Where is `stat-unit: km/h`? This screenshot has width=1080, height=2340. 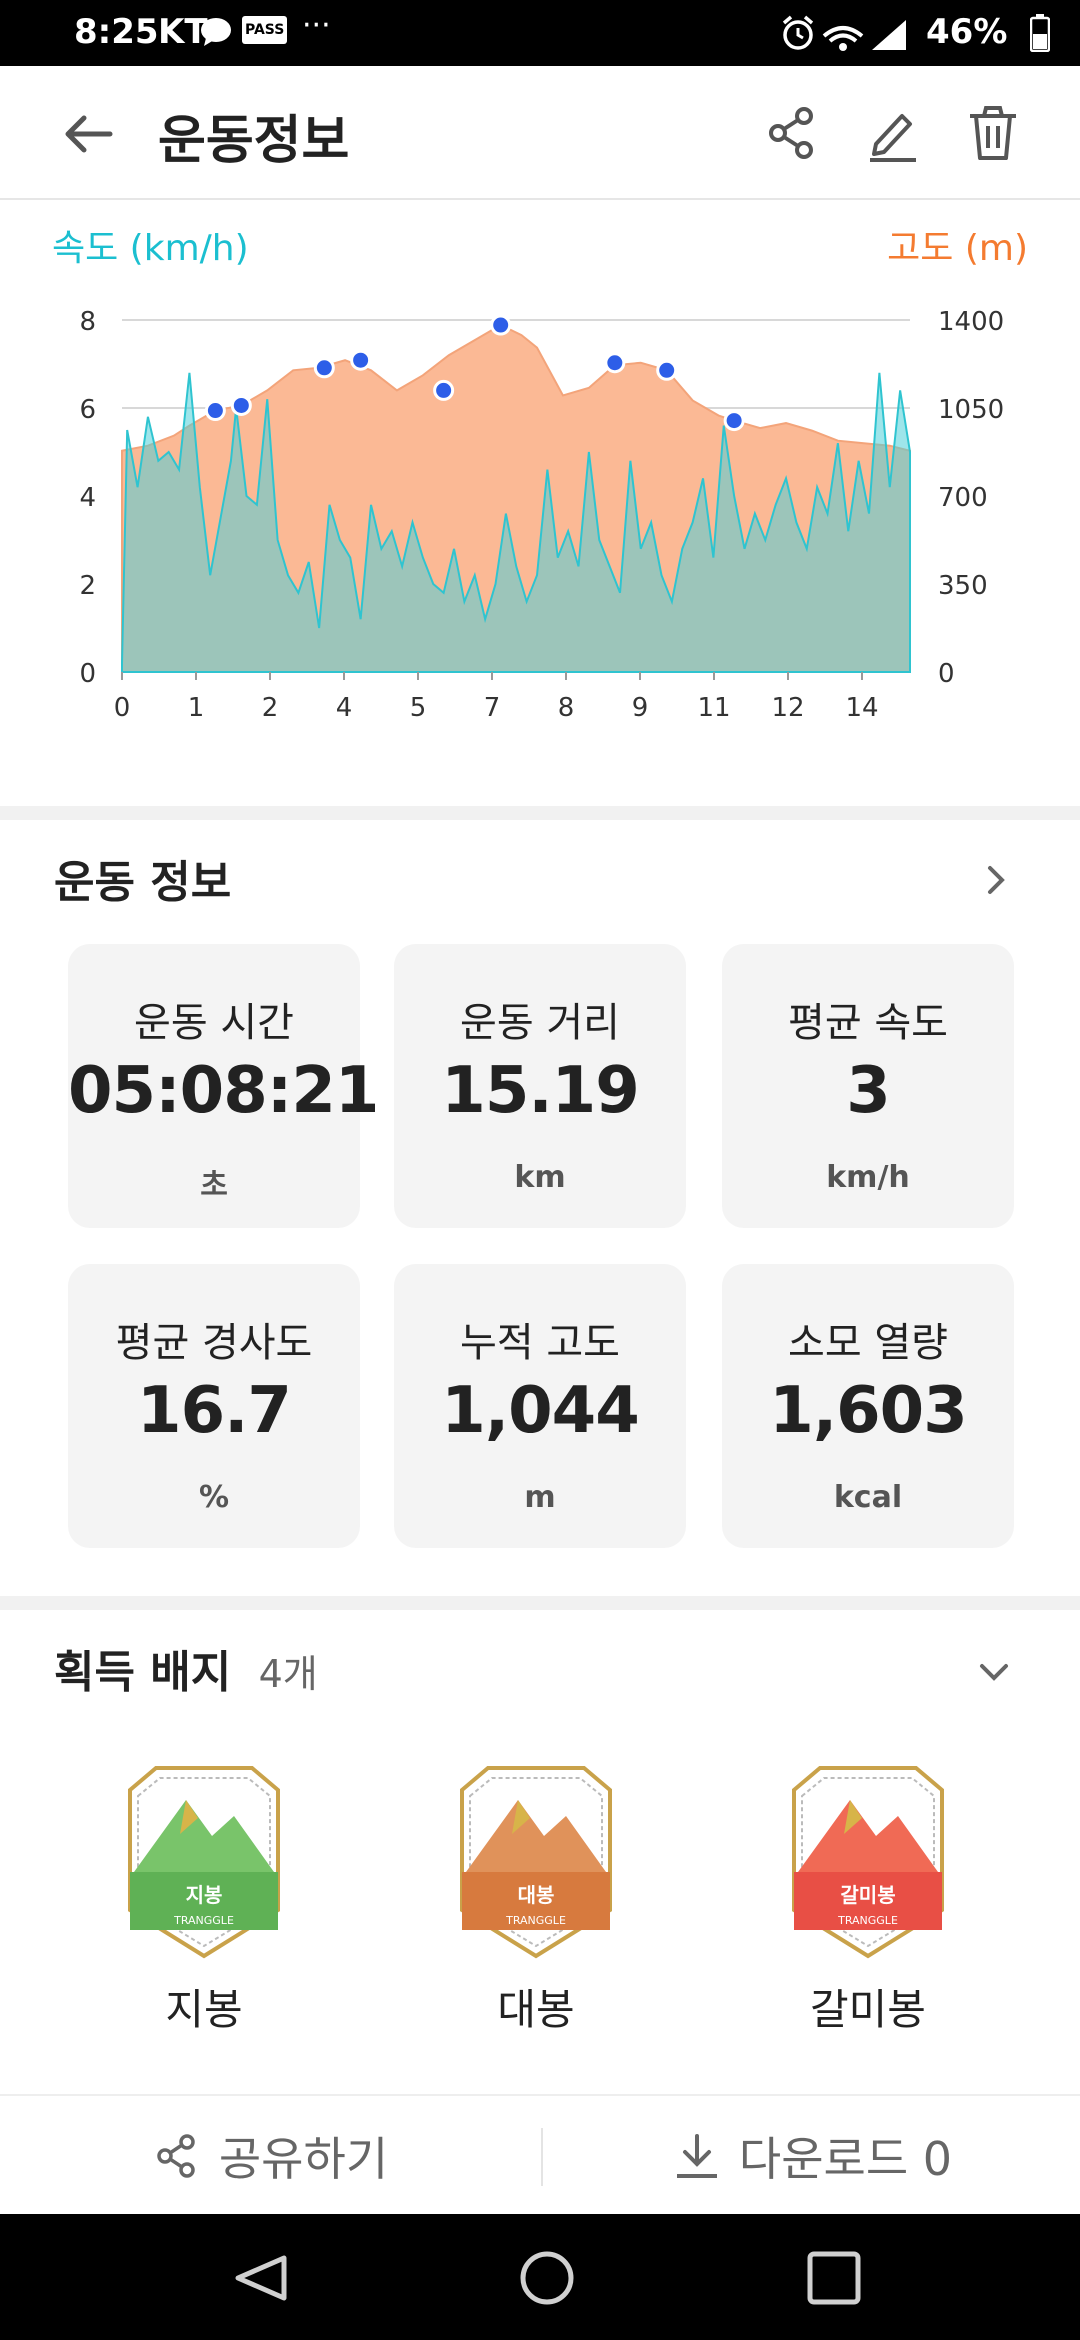 stat-unit: km/h is located at coordinates (868, 1177).